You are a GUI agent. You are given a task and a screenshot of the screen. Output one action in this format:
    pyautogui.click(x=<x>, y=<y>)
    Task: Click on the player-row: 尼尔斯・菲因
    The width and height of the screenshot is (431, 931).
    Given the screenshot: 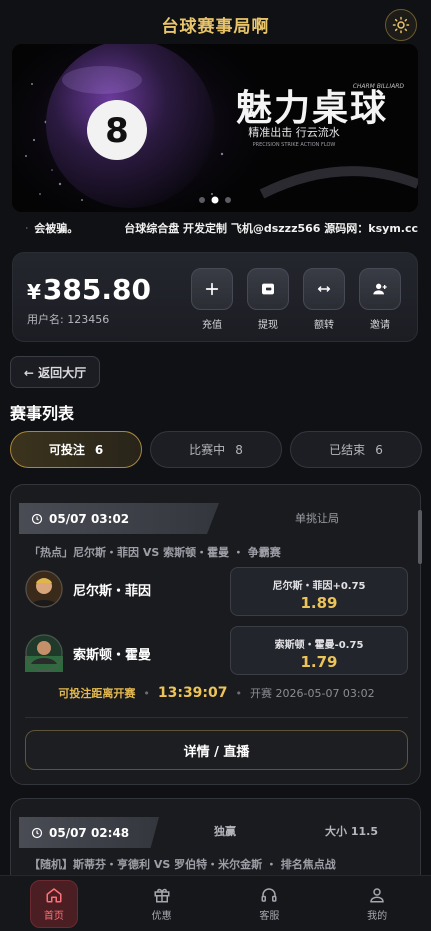 What is the action you would take?
    pyautogui.click(x=88, y=589)
    